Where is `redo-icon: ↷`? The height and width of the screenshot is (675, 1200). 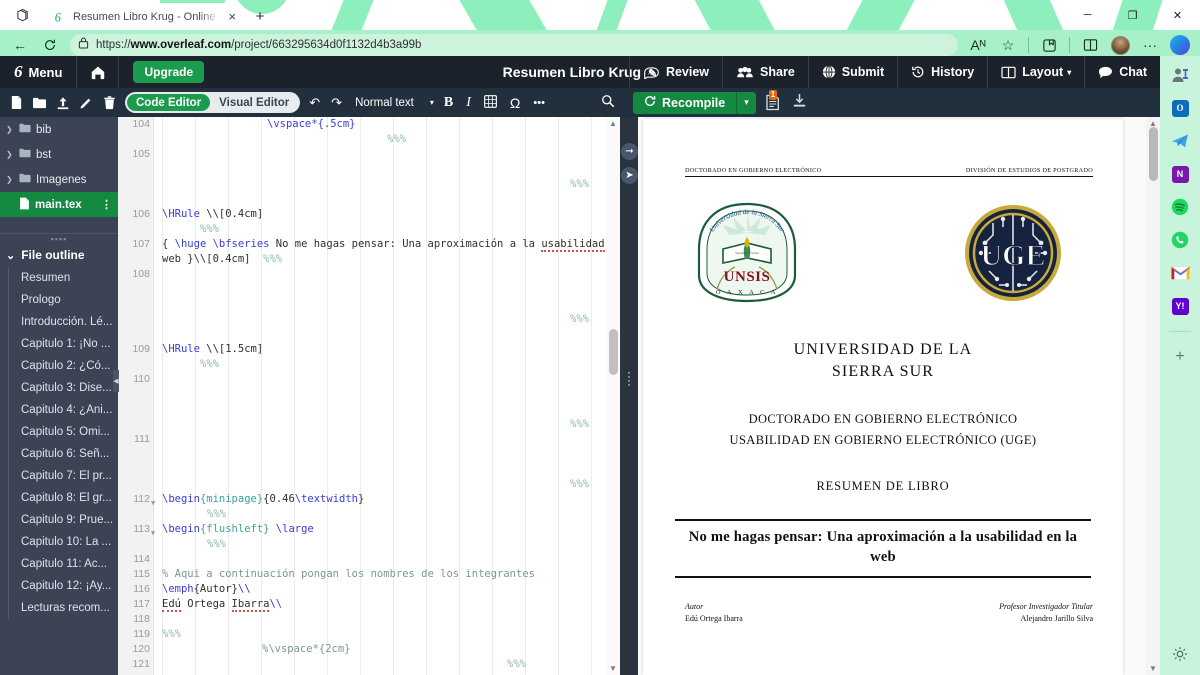
redo-icon: ↷ is located at coordinates (336, 103).